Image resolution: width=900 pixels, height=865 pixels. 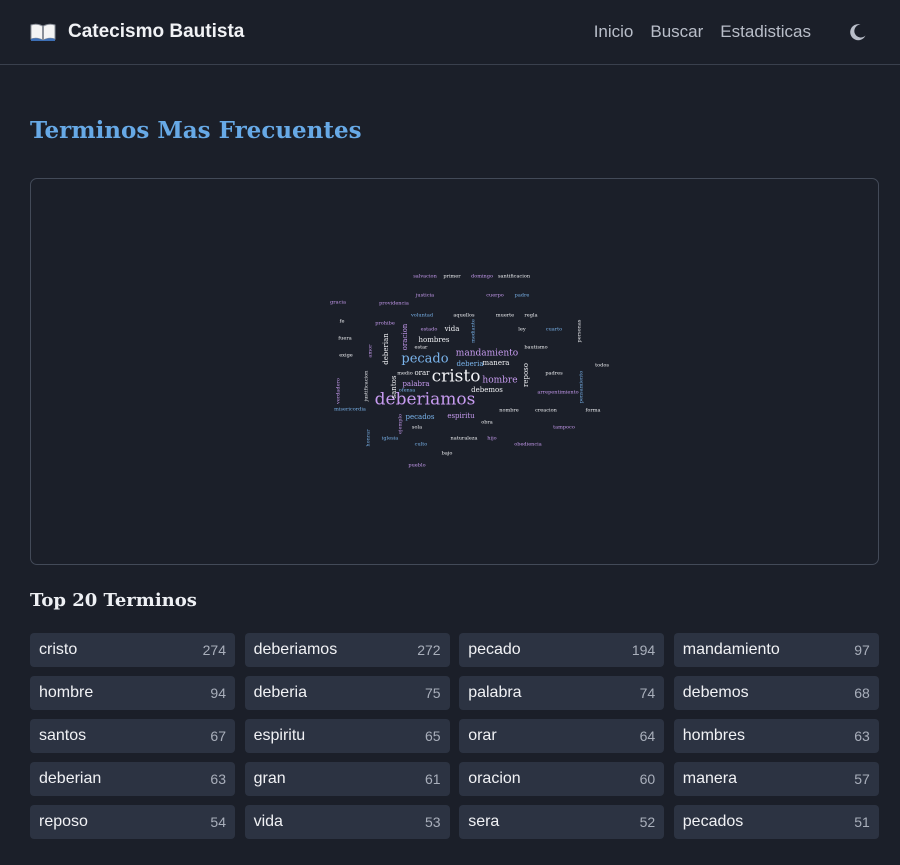 What do you see at coordinates (390, 439) in the screenshot?
I see `cloud-word: iglesia` at bounding box center [390, 439].